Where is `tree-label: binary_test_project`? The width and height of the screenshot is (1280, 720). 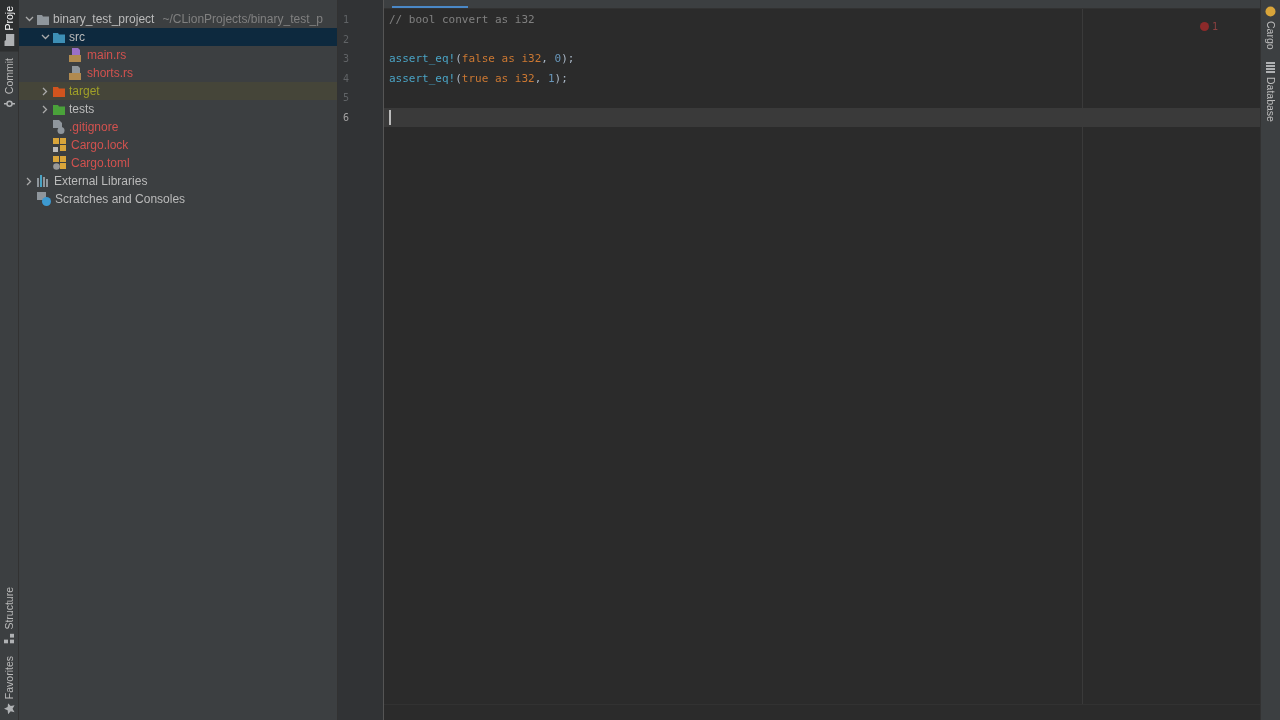
tree-label: binary_test_project is located at coordinates (104, 19).